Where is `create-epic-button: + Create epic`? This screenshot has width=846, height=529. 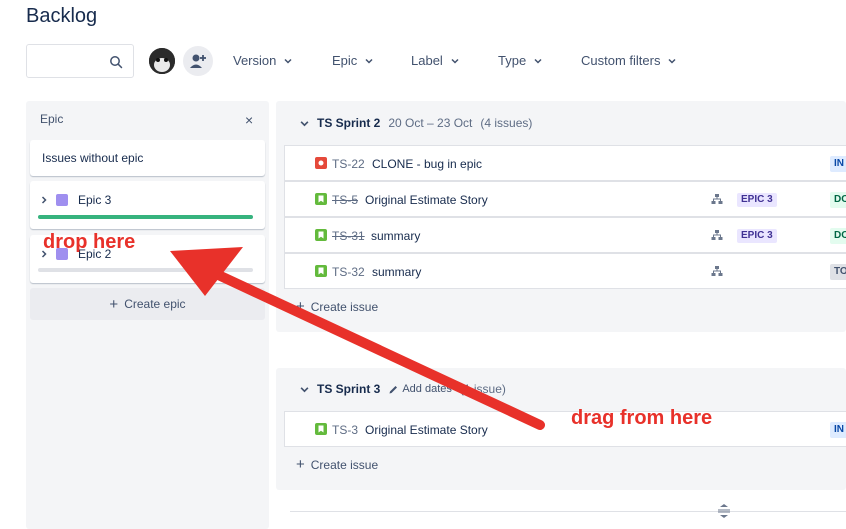 create-epic-button: + Create epic is located at coordinates (147, 304).